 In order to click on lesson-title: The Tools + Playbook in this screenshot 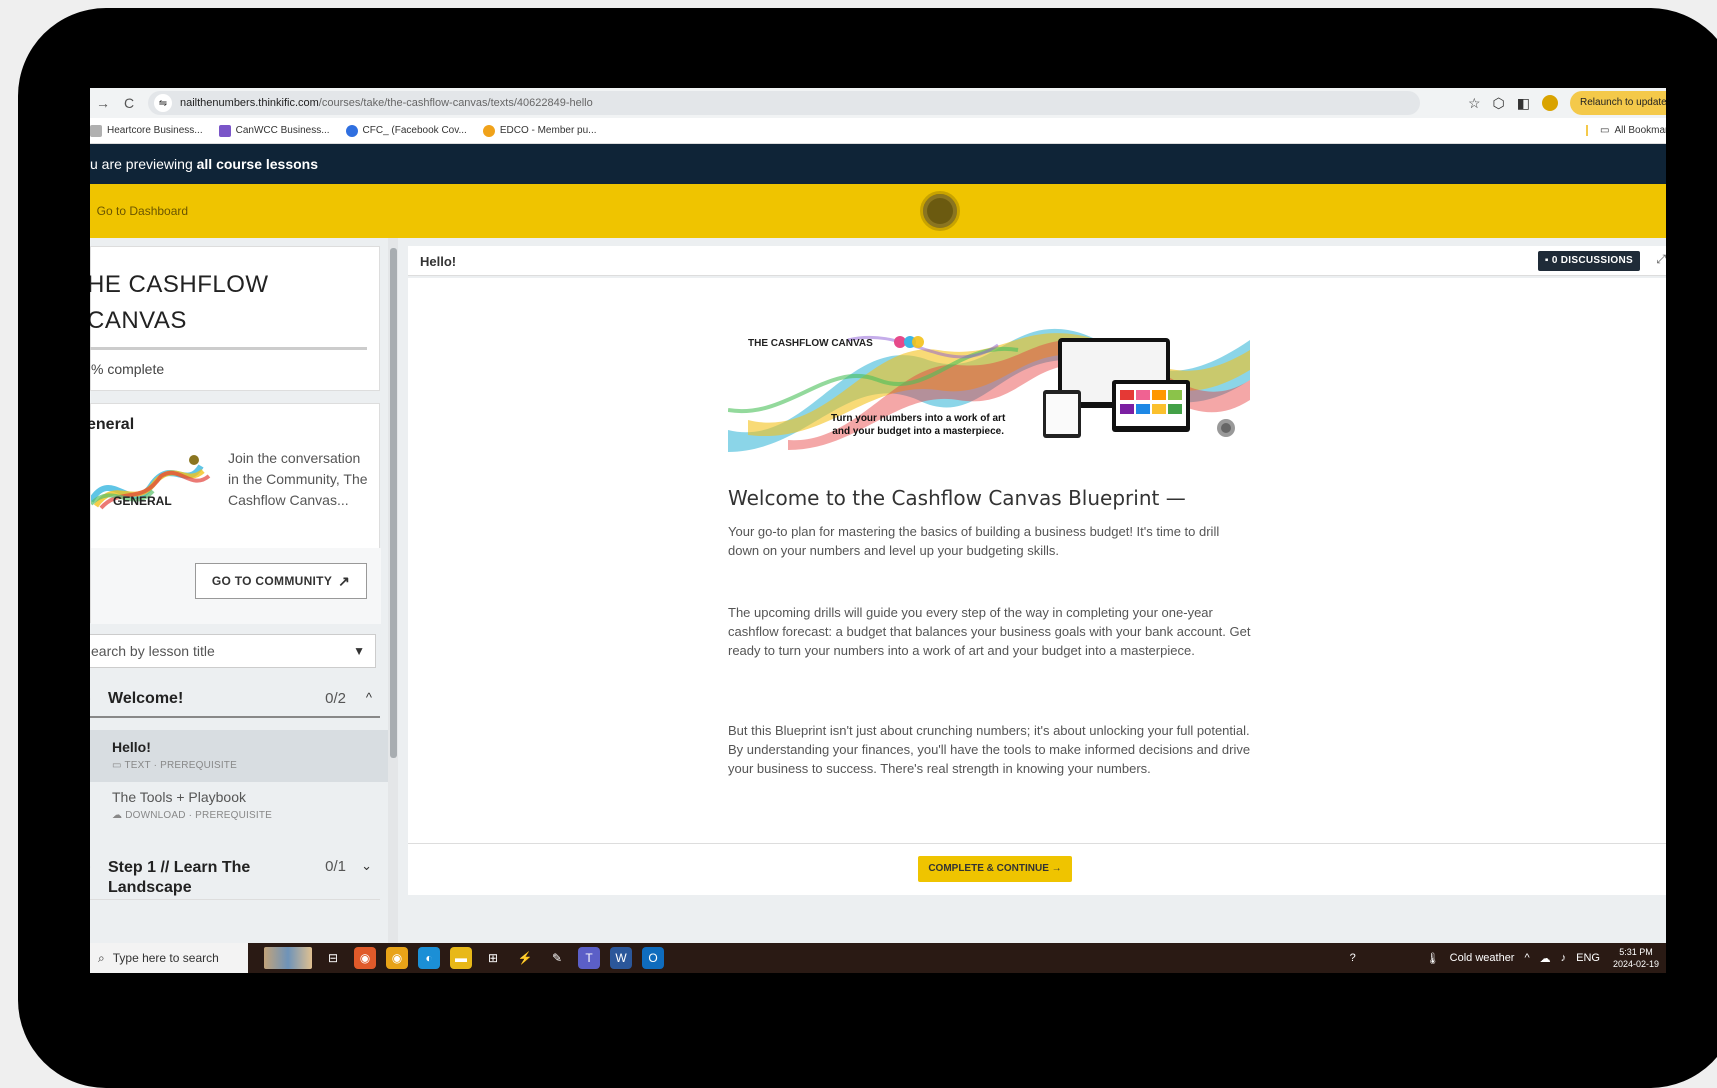, I will do `click(179, 797)`.